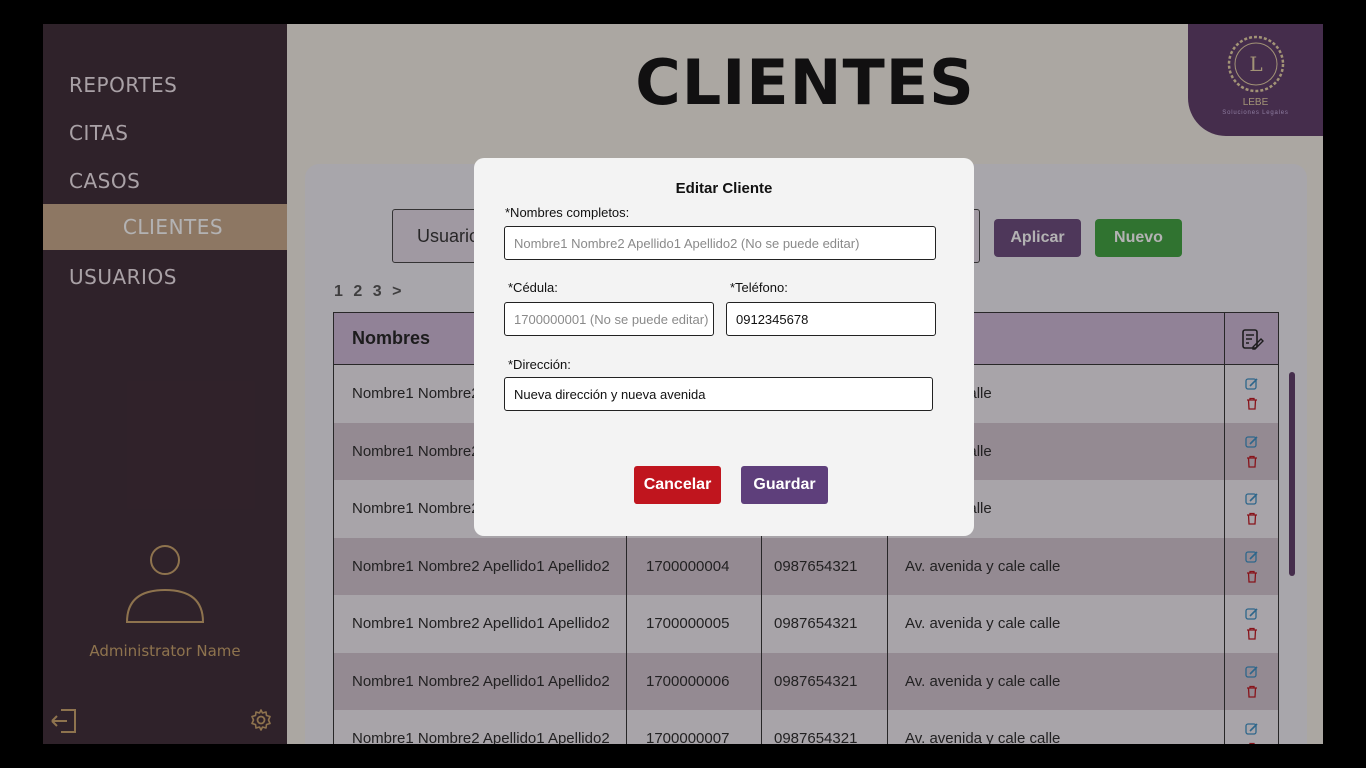 This screenshot has width=1366, height=768. What do you see at coordinates (609, 319) in the screenshot?
I see `cedula-field: 1700000001 (No se puede editar)` at bounding box center [609, 319].